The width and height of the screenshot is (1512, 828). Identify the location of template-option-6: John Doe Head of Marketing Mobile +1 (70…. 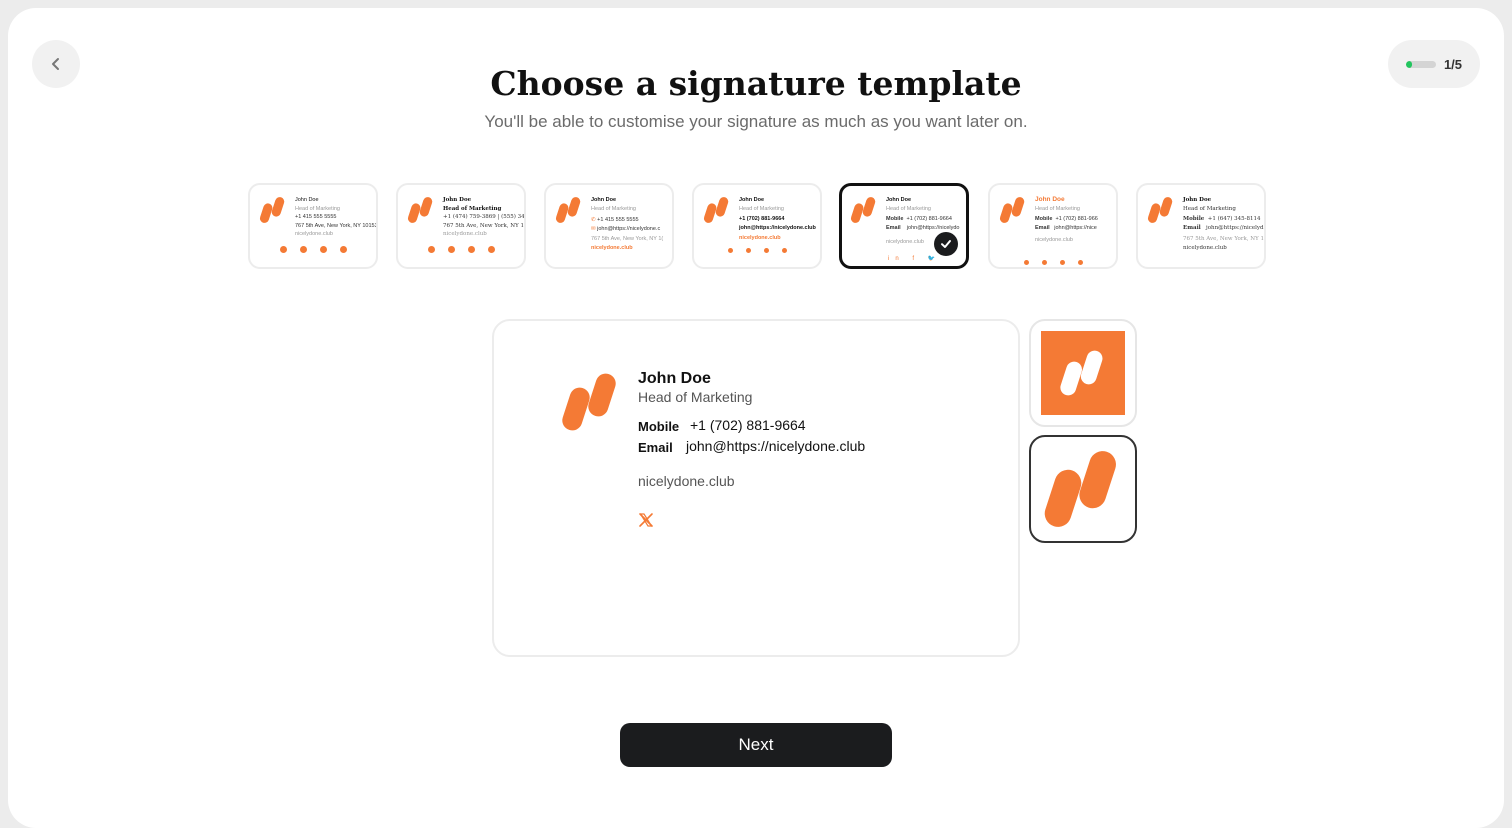
(1053, 226).